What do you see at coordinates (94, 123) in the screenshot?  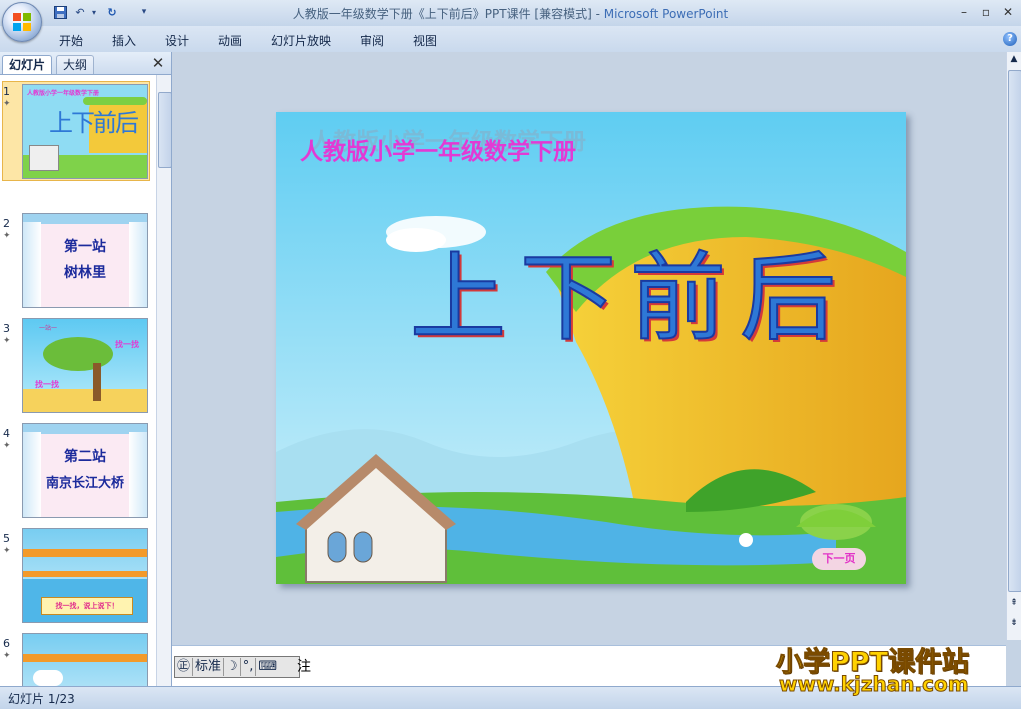 I see `thumb-big-title: 上下前后` at bounding box center [94, 123].